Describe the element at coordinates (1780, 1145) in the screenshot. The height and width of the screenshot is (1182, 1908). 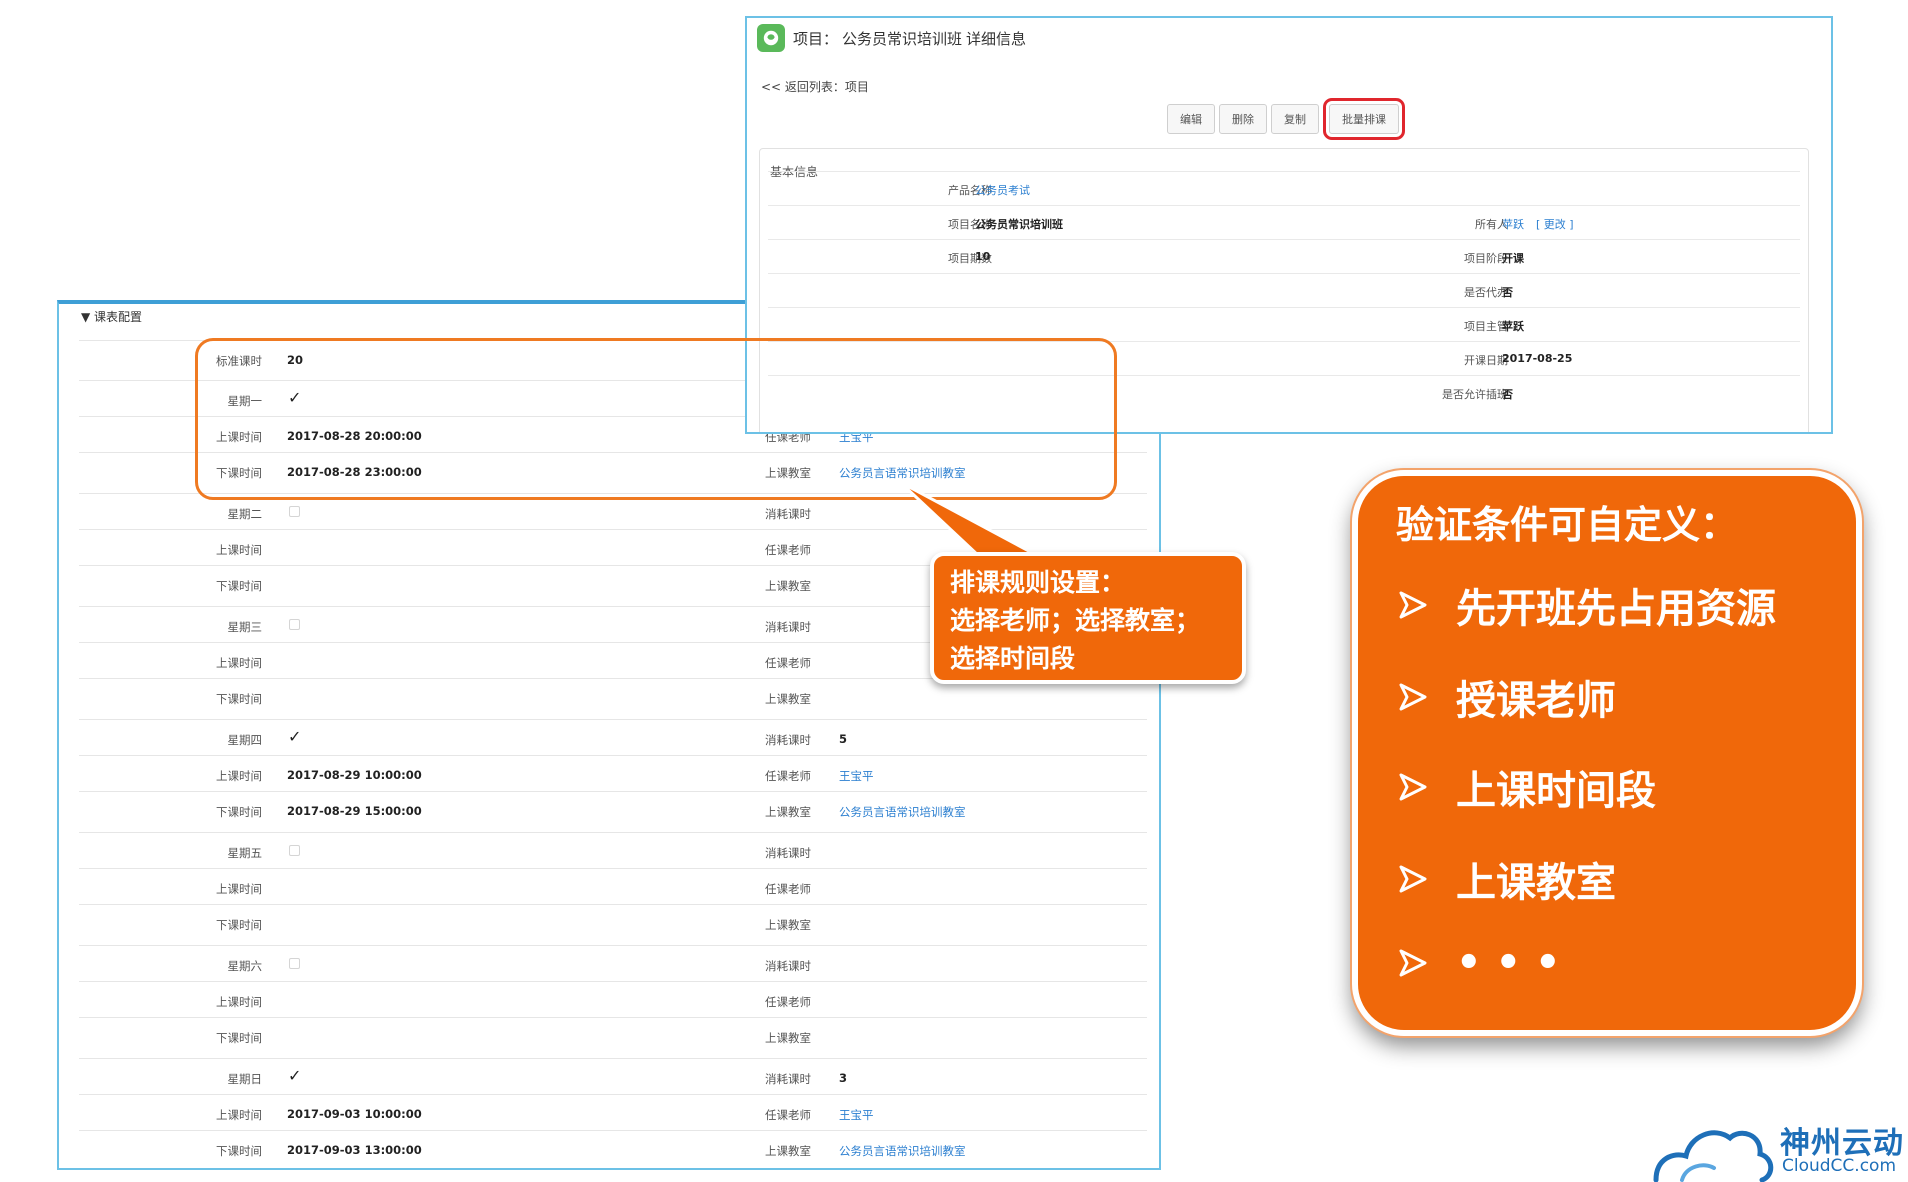
I see `brand-logo: 神州云动 CloudCC.com` at that location.